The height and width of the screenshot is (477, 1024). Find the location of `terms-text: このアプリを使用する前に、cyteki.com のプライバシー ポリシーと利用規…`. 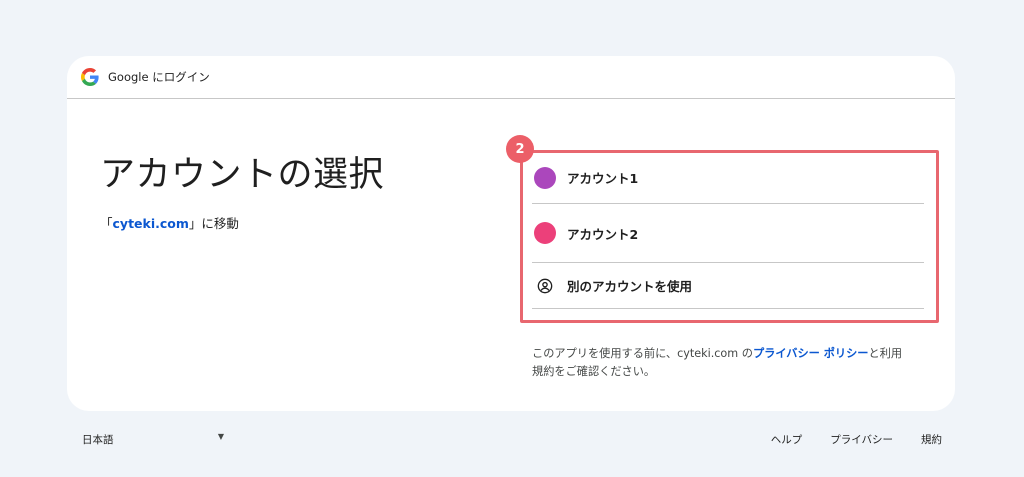

terms-text: このアプリを使用する前に、cyteki.com のプライバシー ポリシーと利用規… is located at coordinates (734, 363).